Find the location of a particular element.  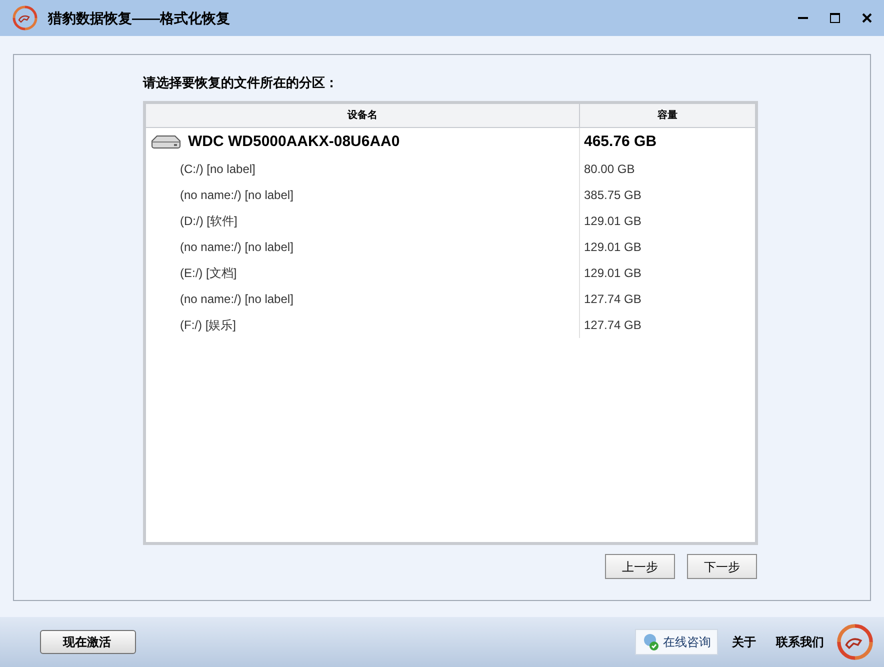

back-button: 上一步 is located at coordinates (640, 566).